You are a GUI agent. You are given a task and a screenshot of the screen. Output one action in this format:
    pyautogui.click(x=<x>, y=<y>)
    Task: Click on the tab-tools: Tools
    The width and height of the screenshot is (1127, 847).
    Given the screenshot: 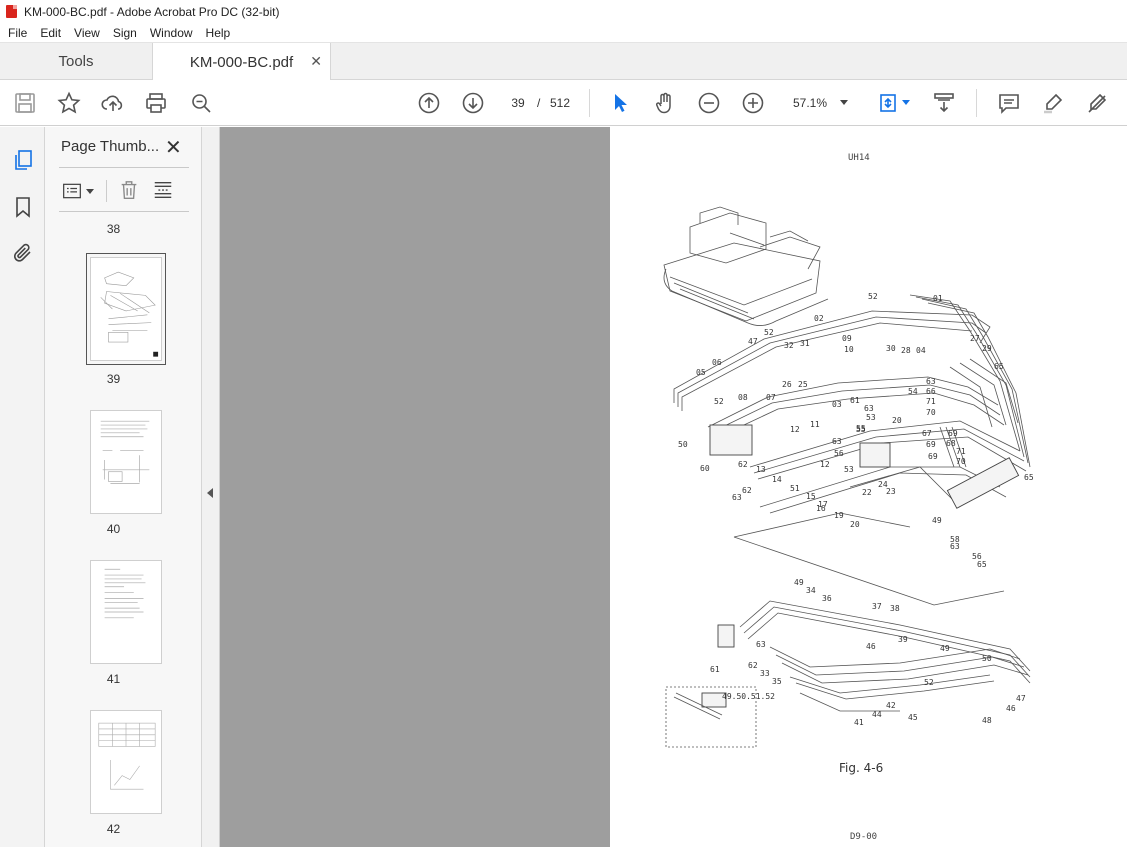 What is the action you would take?
    pyautogui.click(x=76, y=61)
    